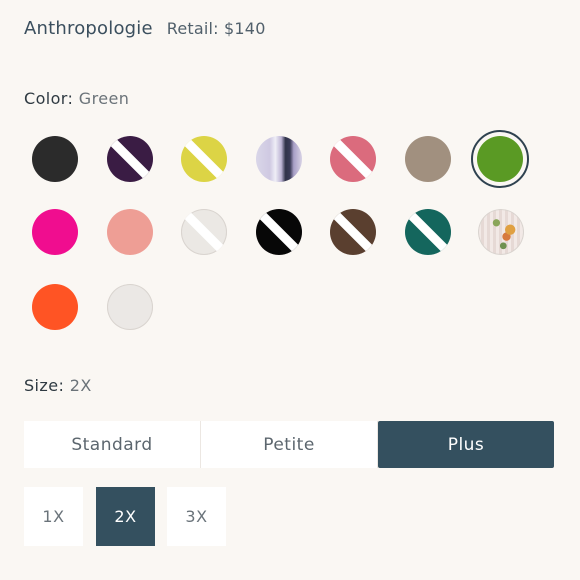 The image size is (580, 580). Describe the element at coordinates (55, 232) in the screenshot. I see `color-swatch-magenta` at that location.